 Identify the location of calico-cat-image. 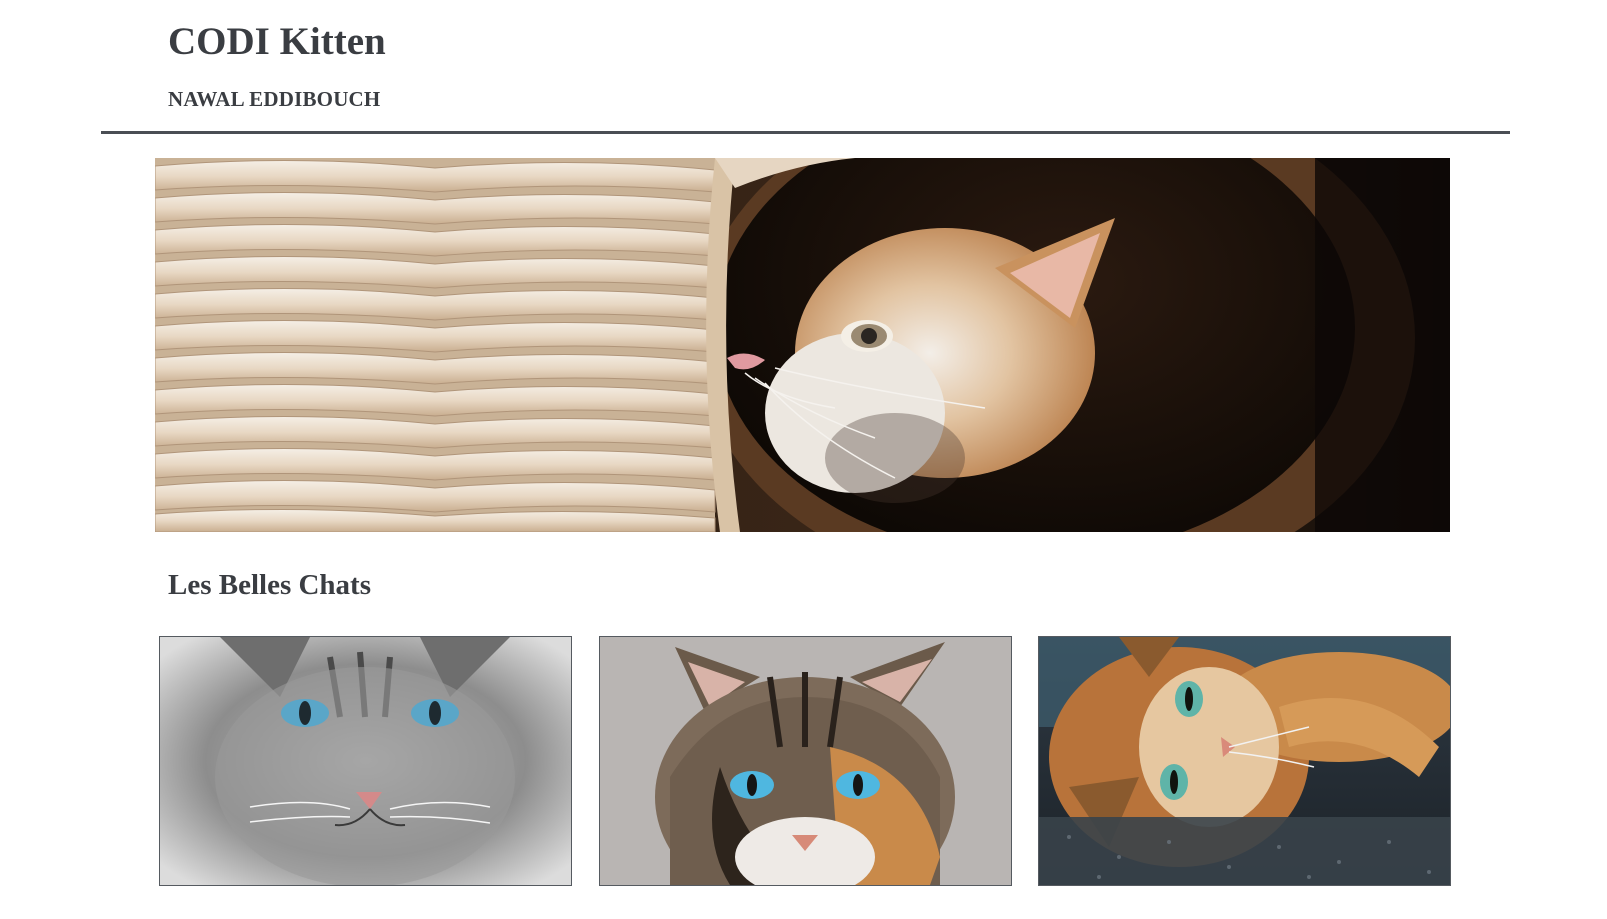
(805, 761).